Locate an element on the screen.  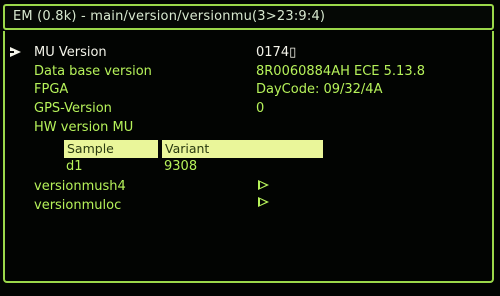
data-base-version-value: 8R0060884AH ECE 5.13.8 is located at coordinates (340, 71).